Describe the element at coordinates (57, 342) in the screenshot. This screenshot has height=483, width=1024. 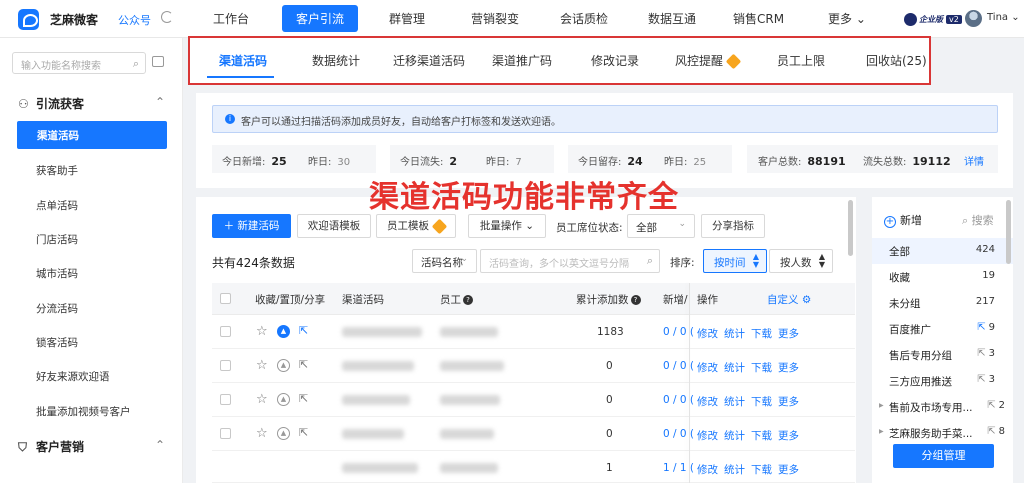
I see `sidebar-item-lock-code: 锁客活码` at that location.